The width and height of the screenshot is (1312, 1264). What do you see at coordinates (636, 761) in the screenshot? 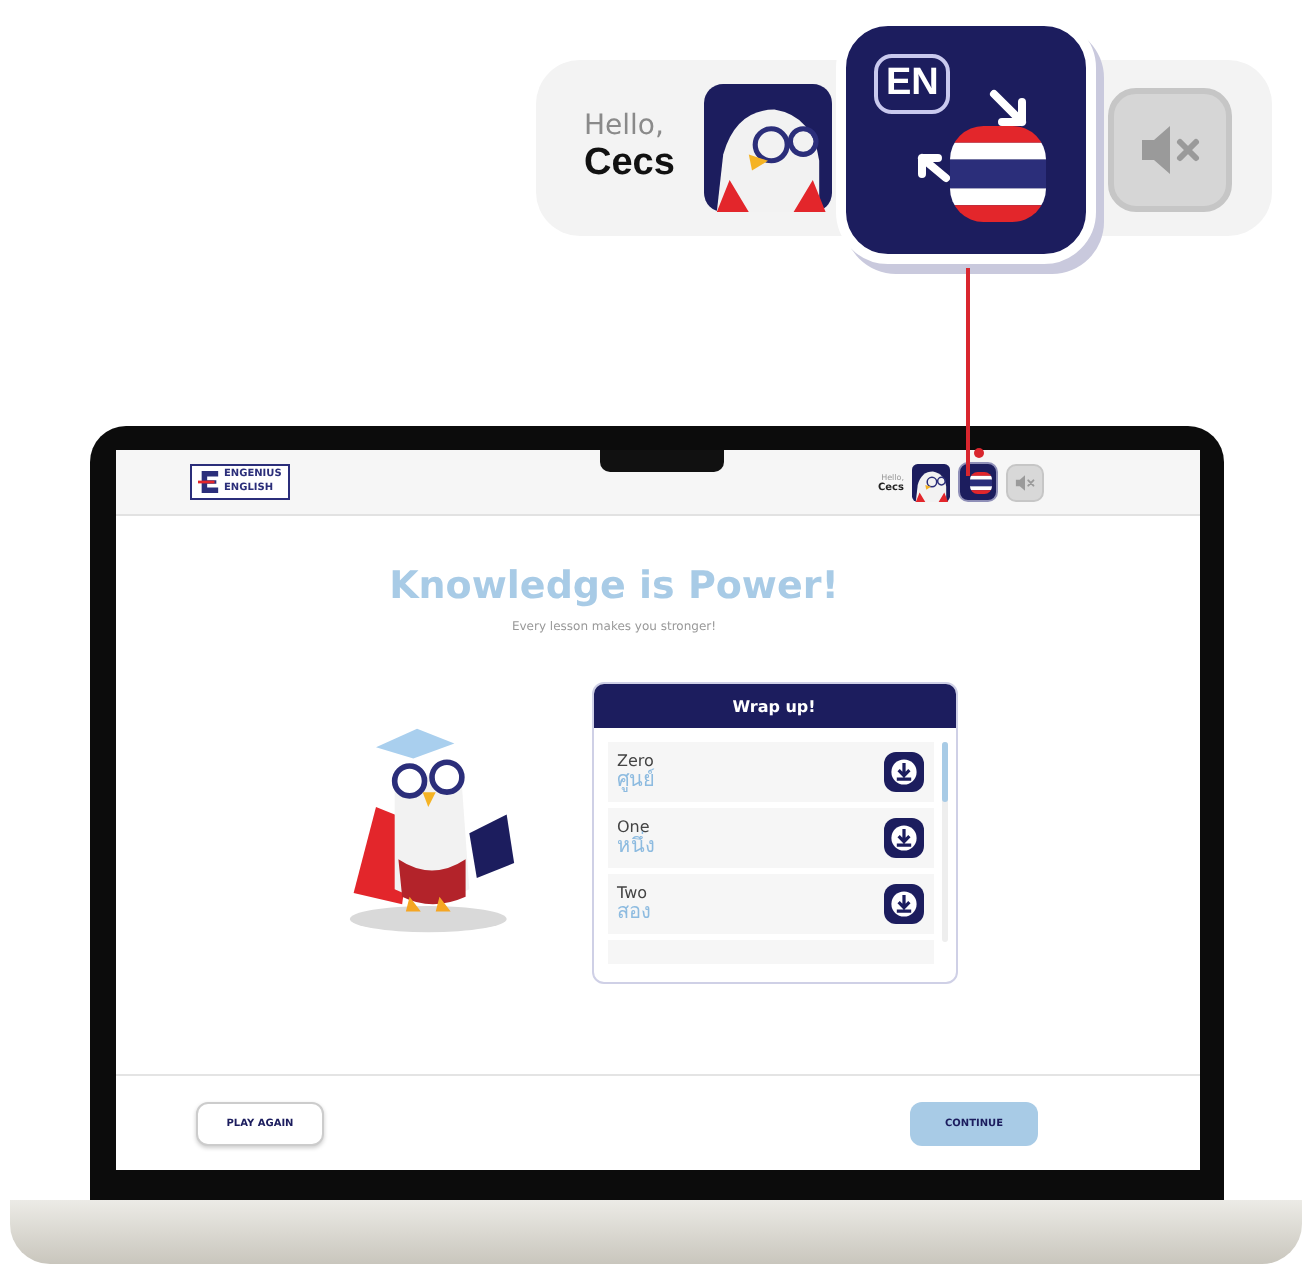
I see `english-word: Zero` at bounding box center [636, 761].